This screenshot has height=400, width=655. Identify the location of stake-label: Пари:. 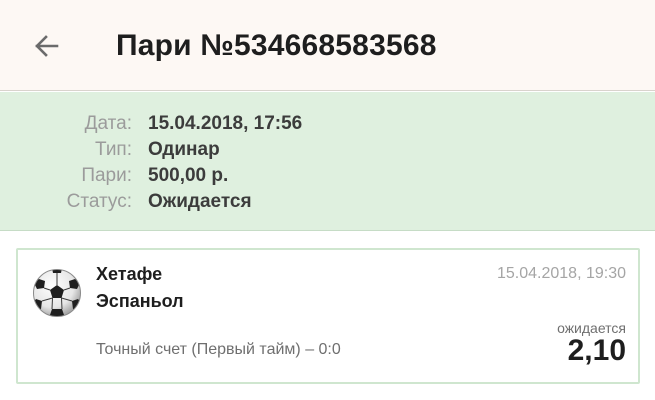
(106, 175).